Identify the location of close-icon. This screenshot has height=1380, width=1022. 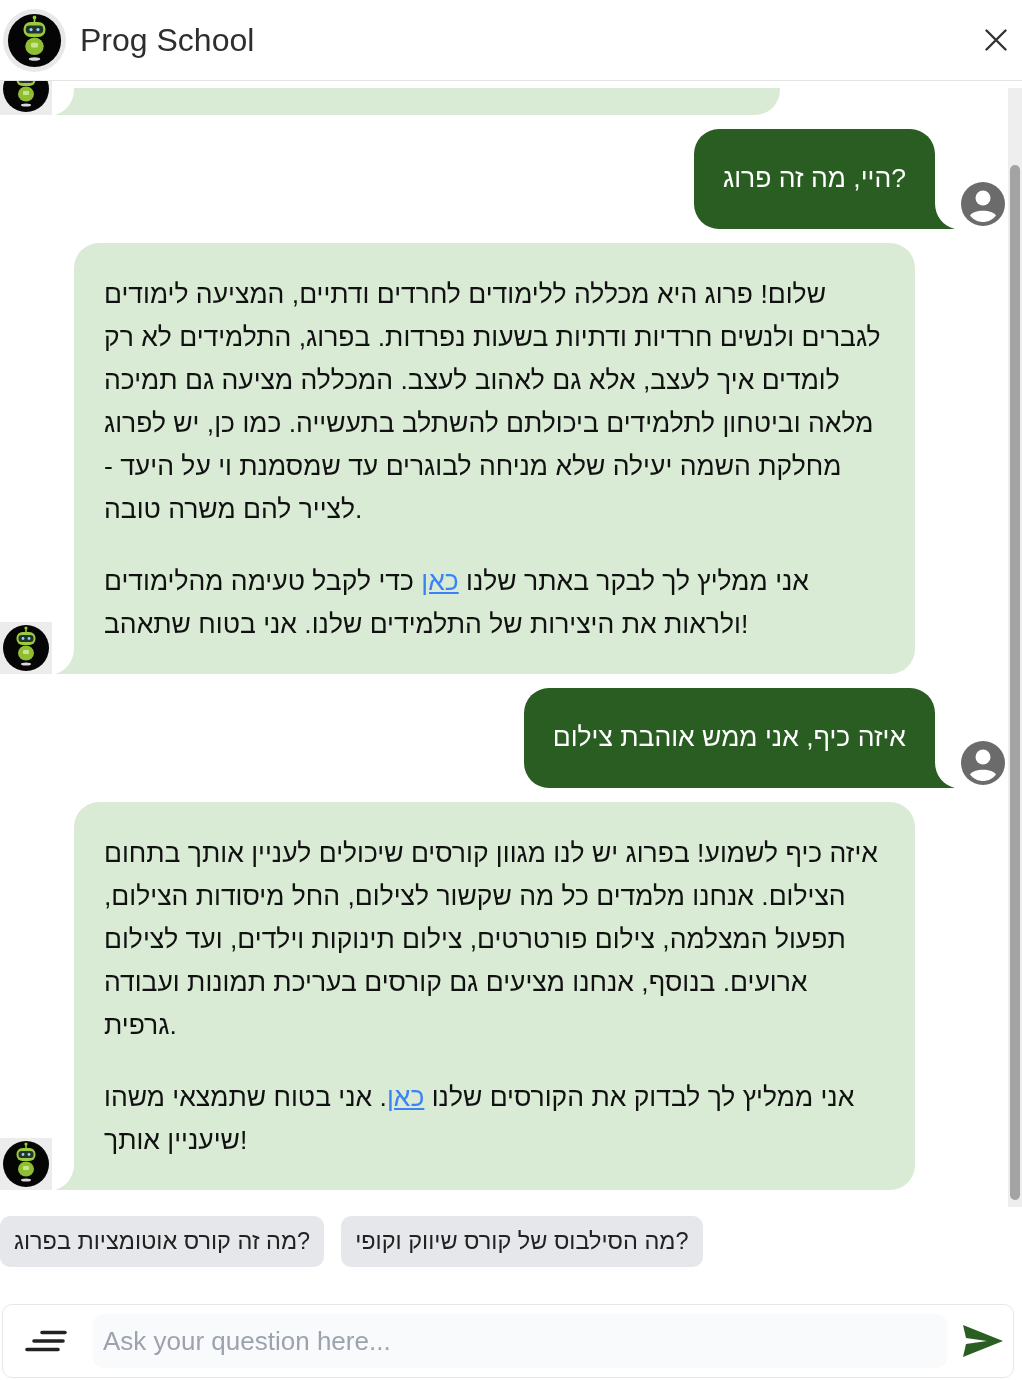
(996, 40).